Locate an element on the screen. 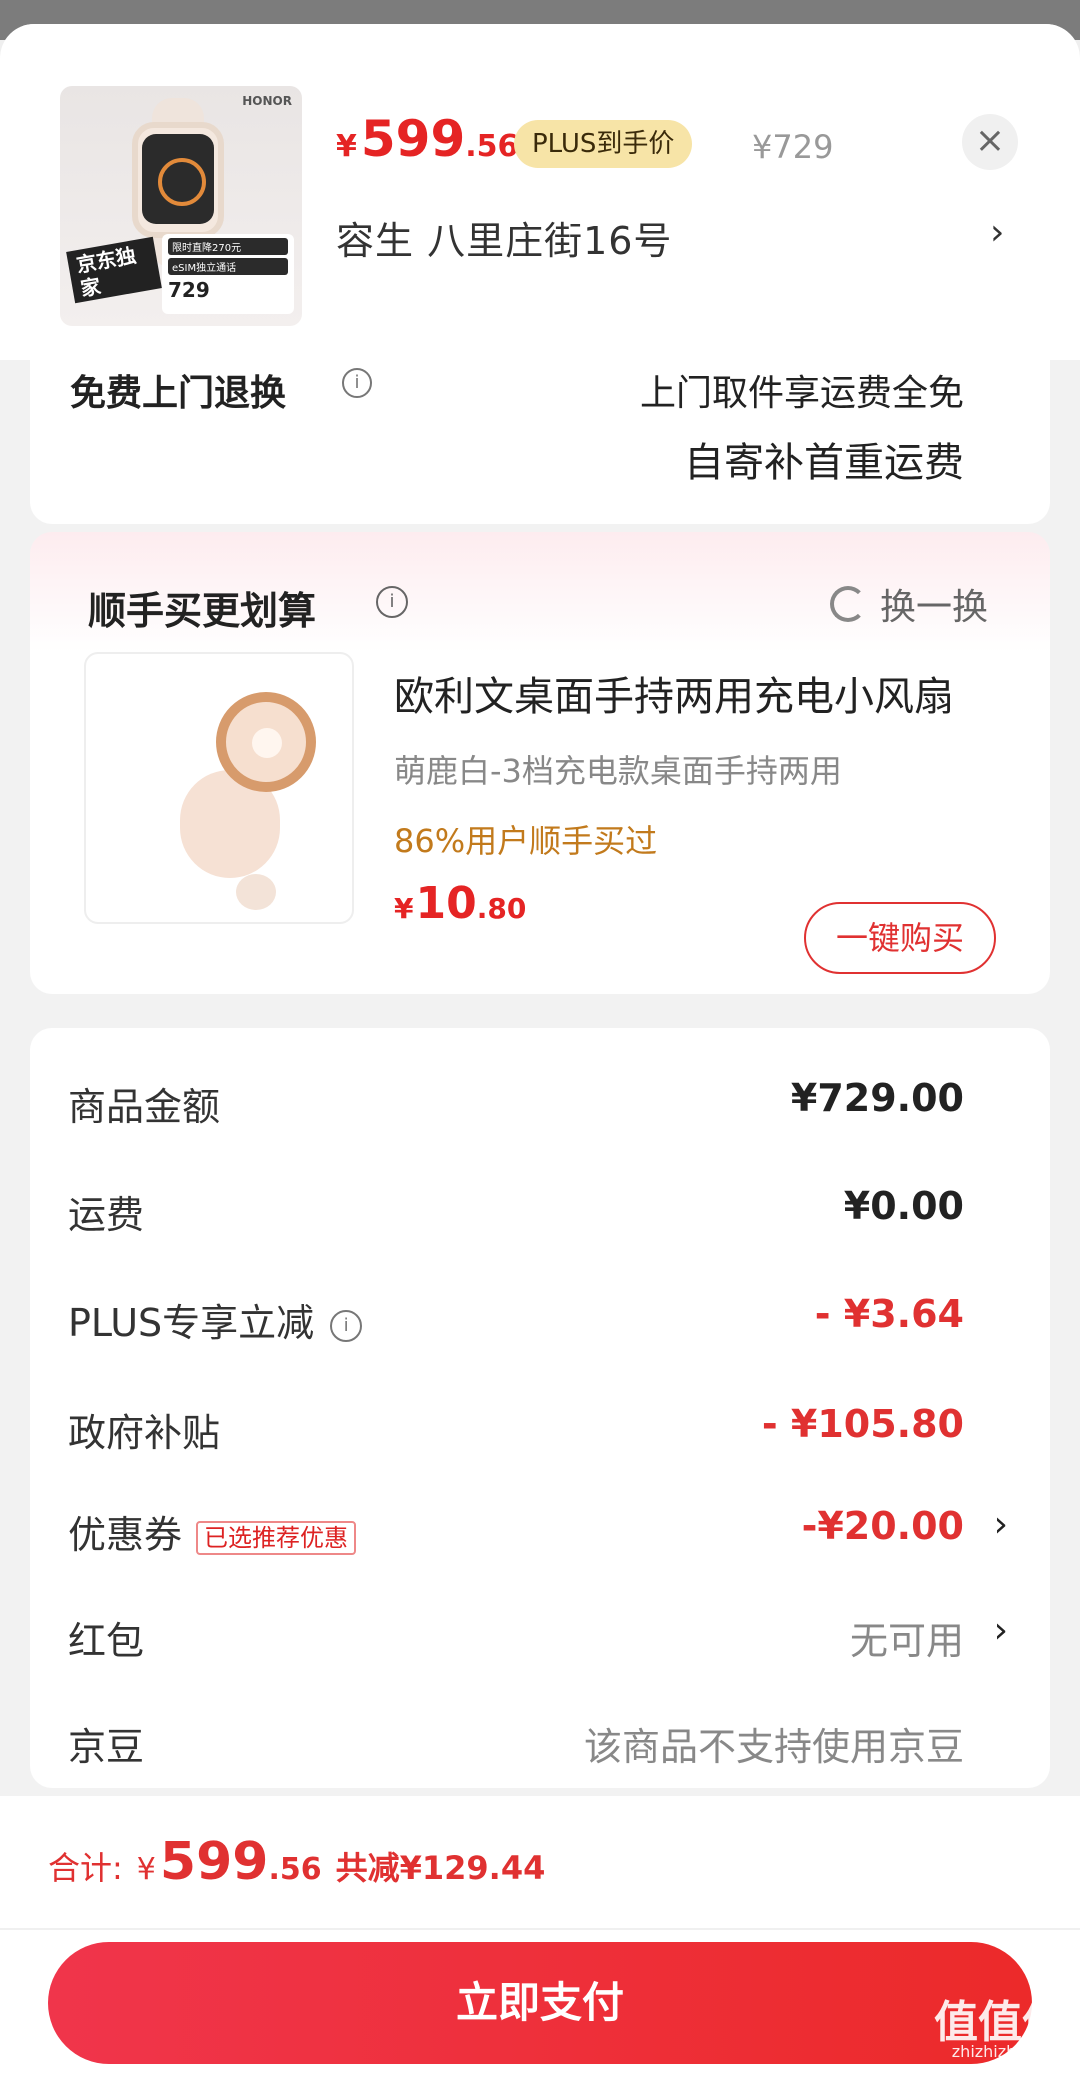 This screenshot has width=1080, height=2074. fan-head-image is located at coordinates (266, 742).